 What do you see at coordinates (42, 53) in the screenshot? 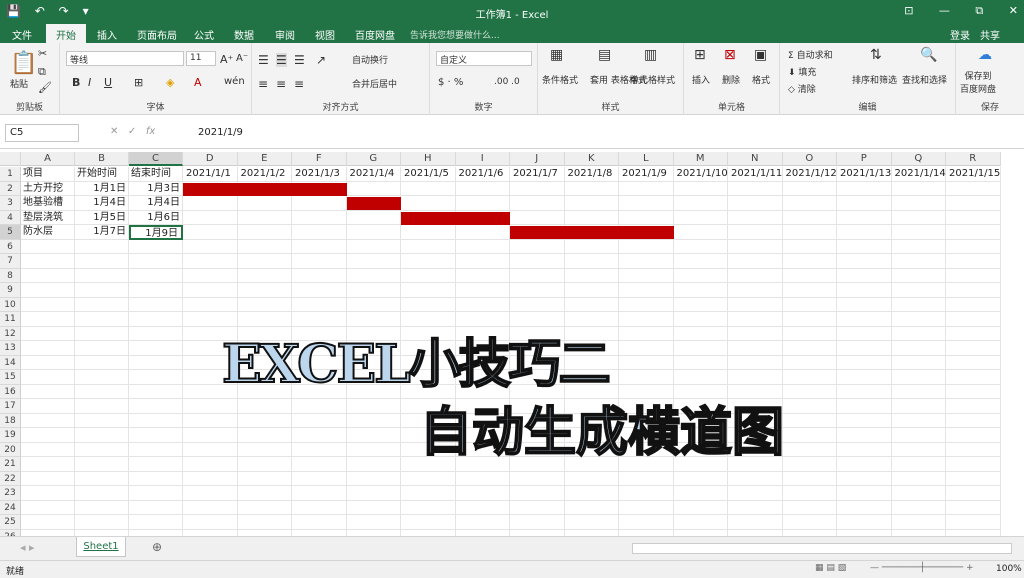
I see `cut-icon: ✂` at bounding box center [42, 53].